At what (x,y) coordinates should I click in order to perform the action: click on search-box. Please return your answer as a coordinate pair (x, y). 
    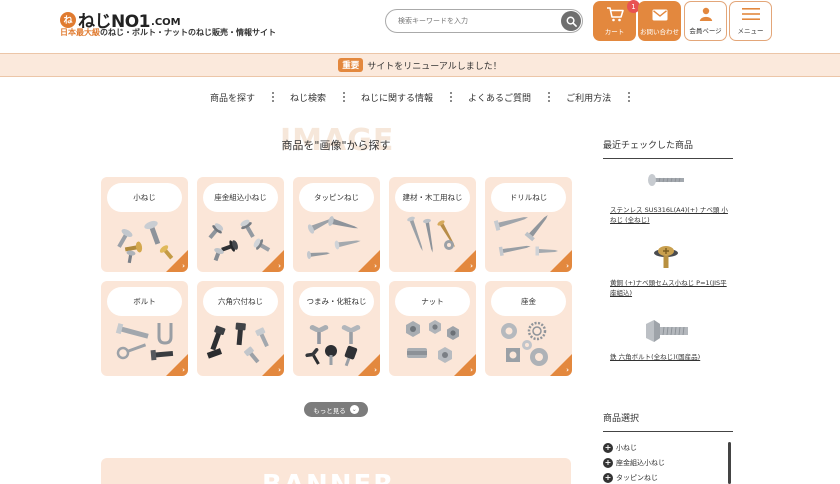
    Looking at the image, I should click on (484, 21).